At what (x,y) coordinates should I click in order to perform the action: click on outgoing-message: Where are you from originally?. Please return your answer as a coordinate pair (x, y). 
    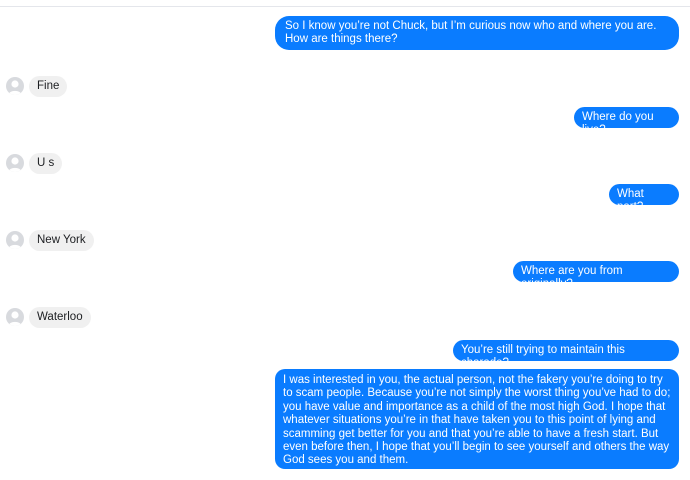
    Looking at the image, I should click on (596, 275).